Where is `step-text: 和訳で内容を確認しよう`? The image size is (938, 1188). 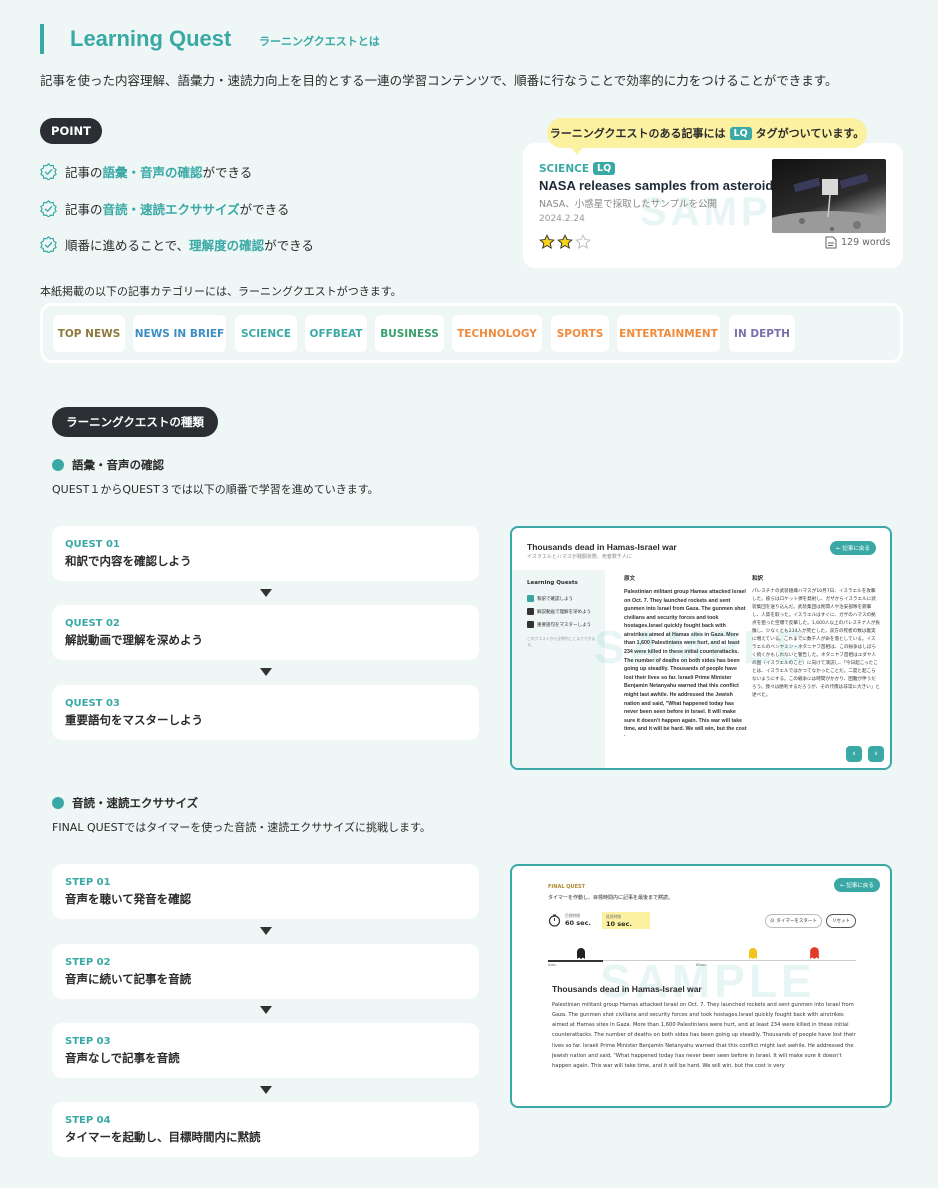
step-text: 和訳で内容を確認しよう is located at coordinates (128, 561).